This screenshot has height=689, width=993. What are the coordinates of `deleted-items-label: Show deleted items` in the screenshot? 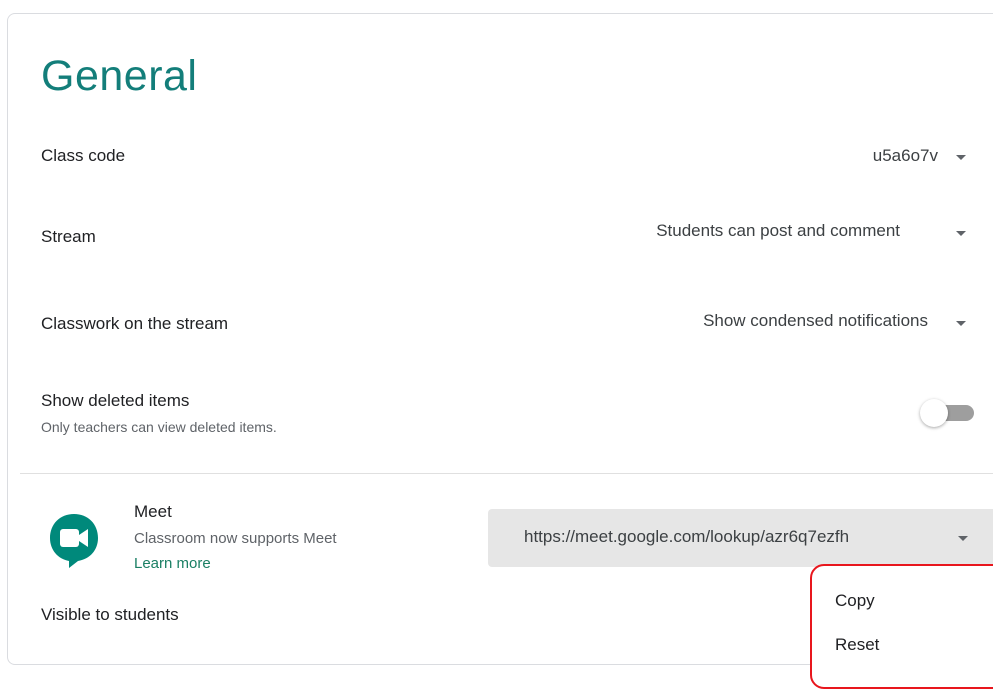 It's located at (115, 400).